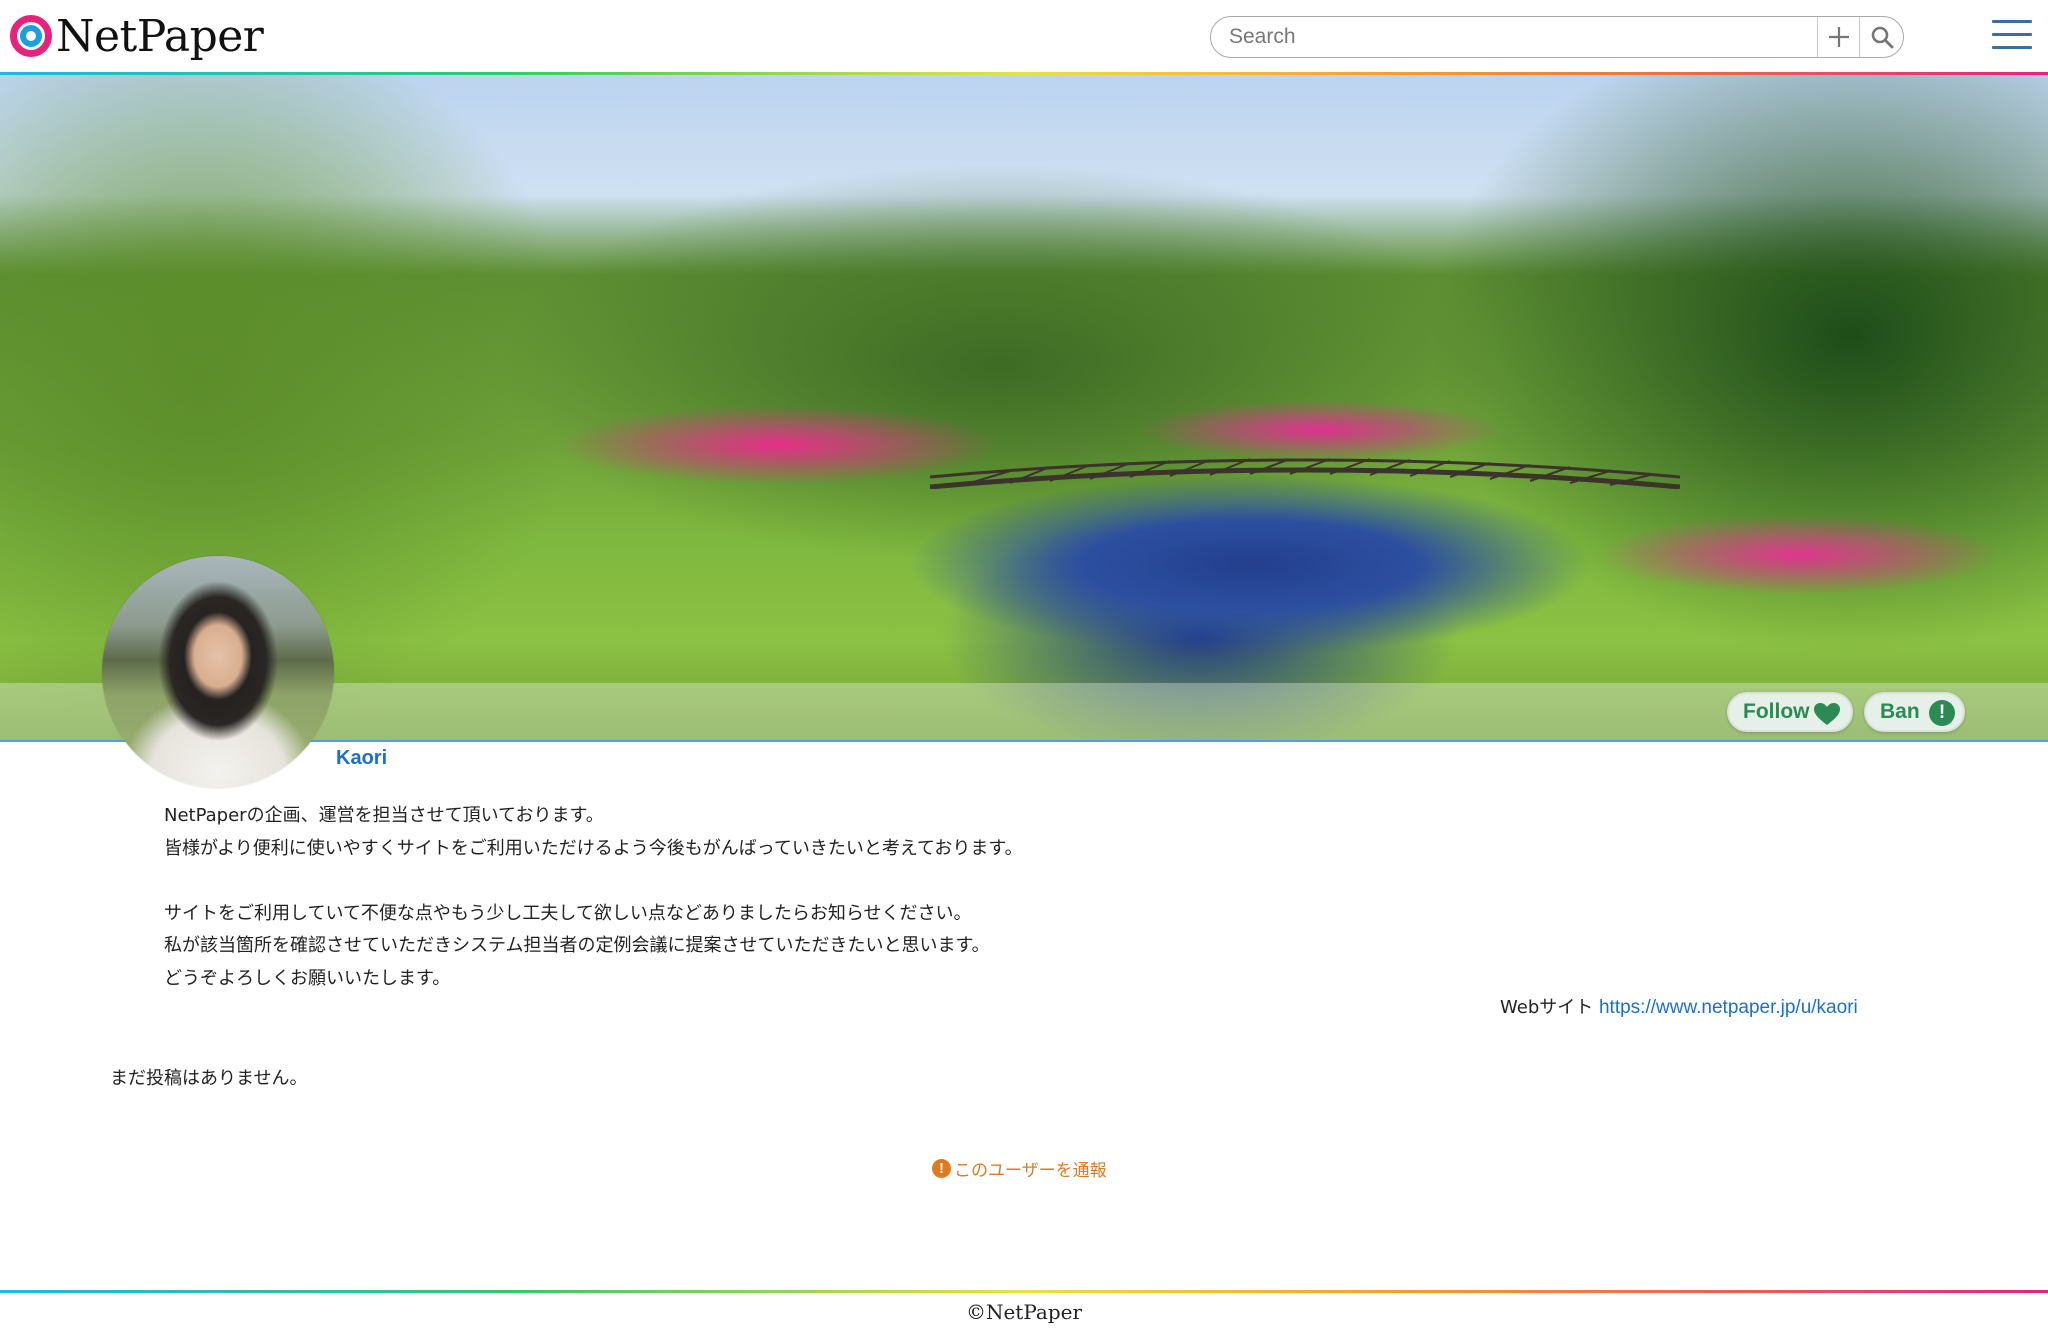 This screenshot has width=2048, height=1337. Describe the element at coordinates (1547, 1007) in the screenshot. I see `website-label: Webサイト` at that location.